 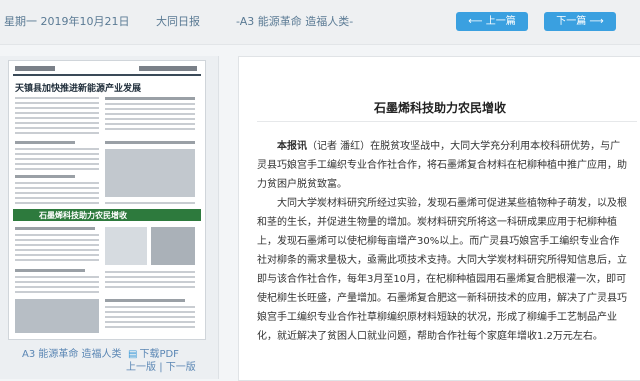 I want to click on thumbnail-headline-1: 天镇县加快推进新能源产业发展, so click(x=78, y=89).